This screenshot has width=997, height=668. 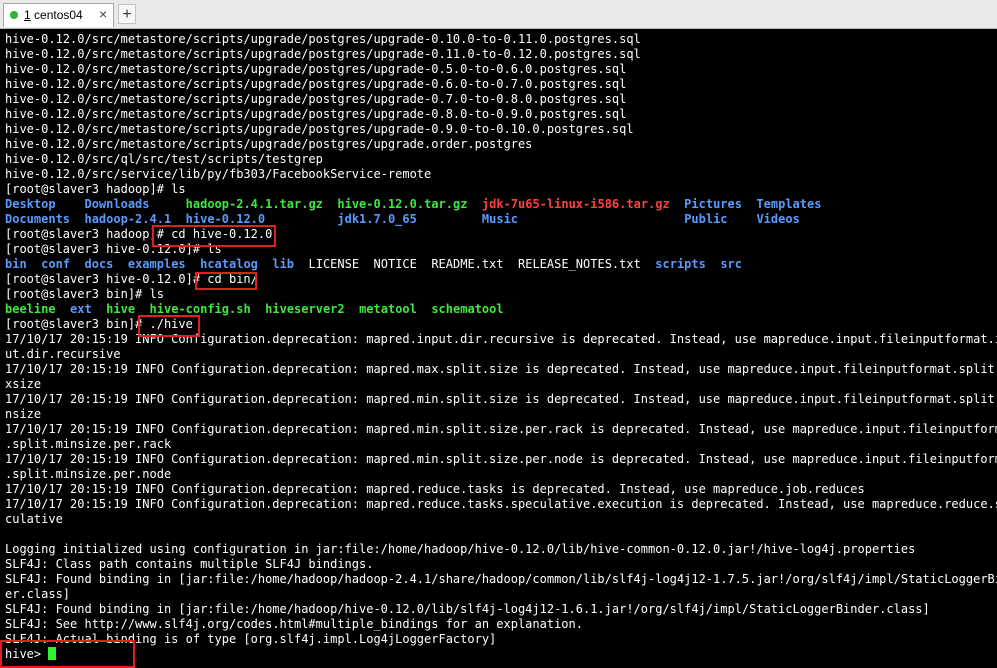 What do you see at coordinates (254, 204) in the screenshot?
I see `terminal-text: hadoop-2.4.1.tar.gz` at bounding box center [254, 204].